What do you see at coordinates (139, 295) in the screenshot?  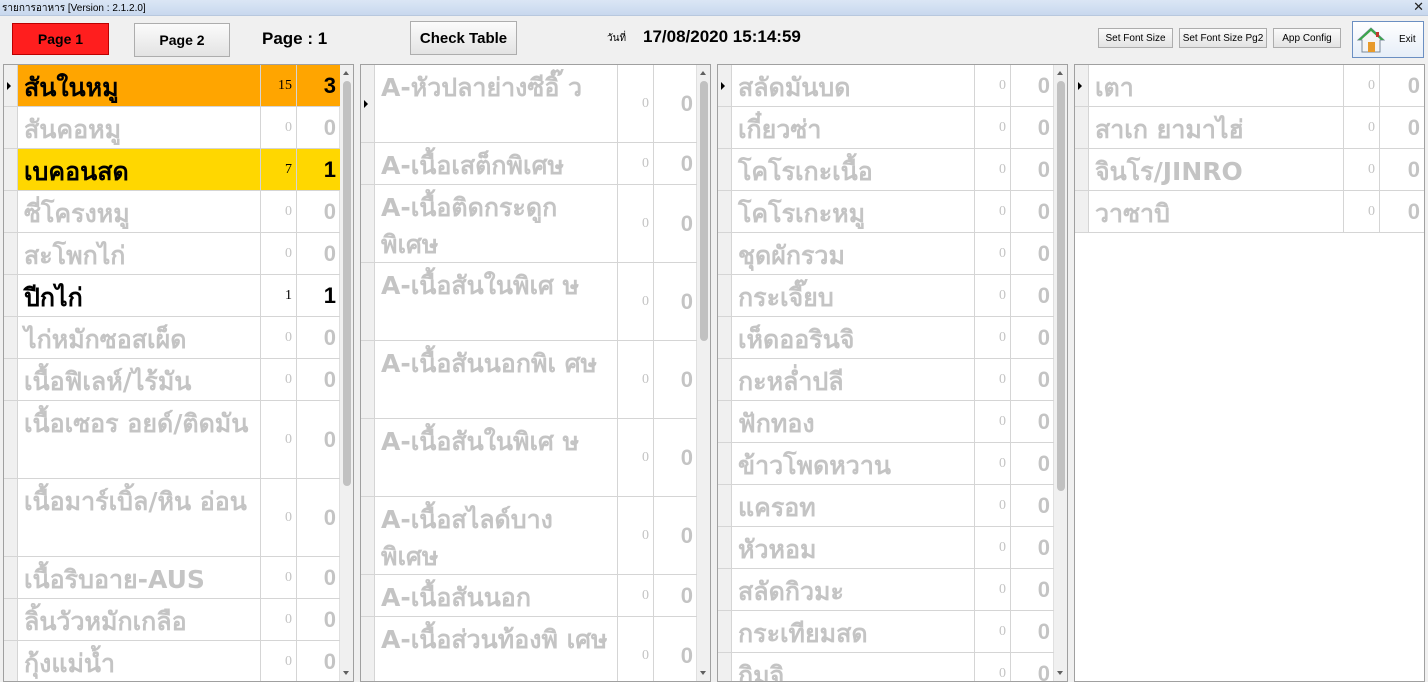 I see `menu-item-name: ปีกไก่` at bounding box center [139, 295].